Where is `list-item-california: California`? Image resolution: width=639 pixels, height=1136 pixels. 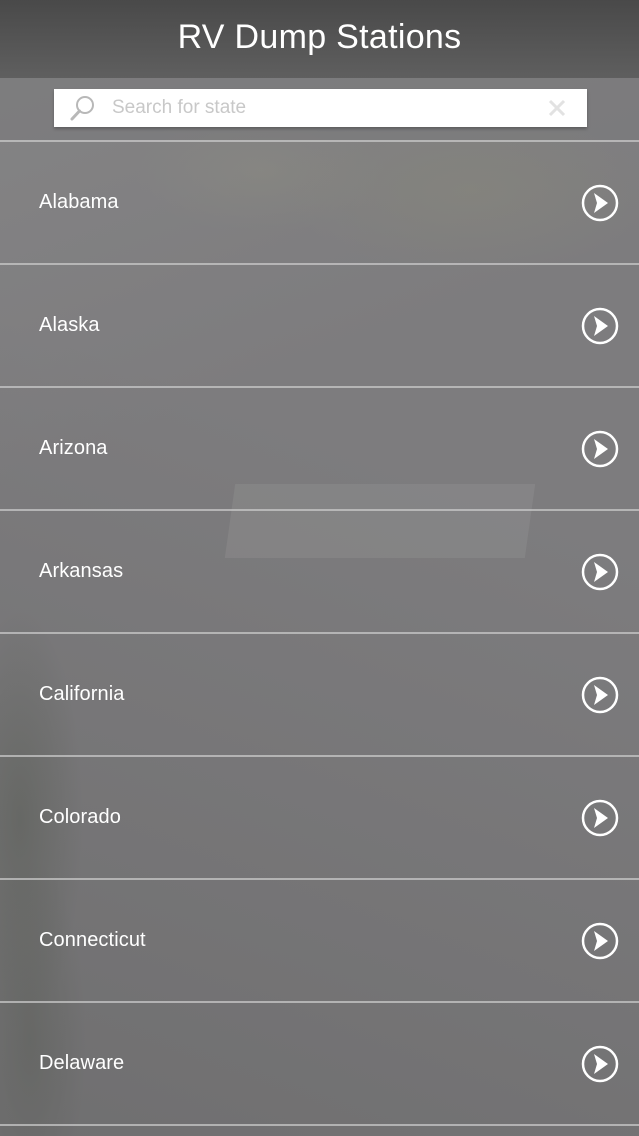 list-item-california: California is located at coordinates (319, 694).